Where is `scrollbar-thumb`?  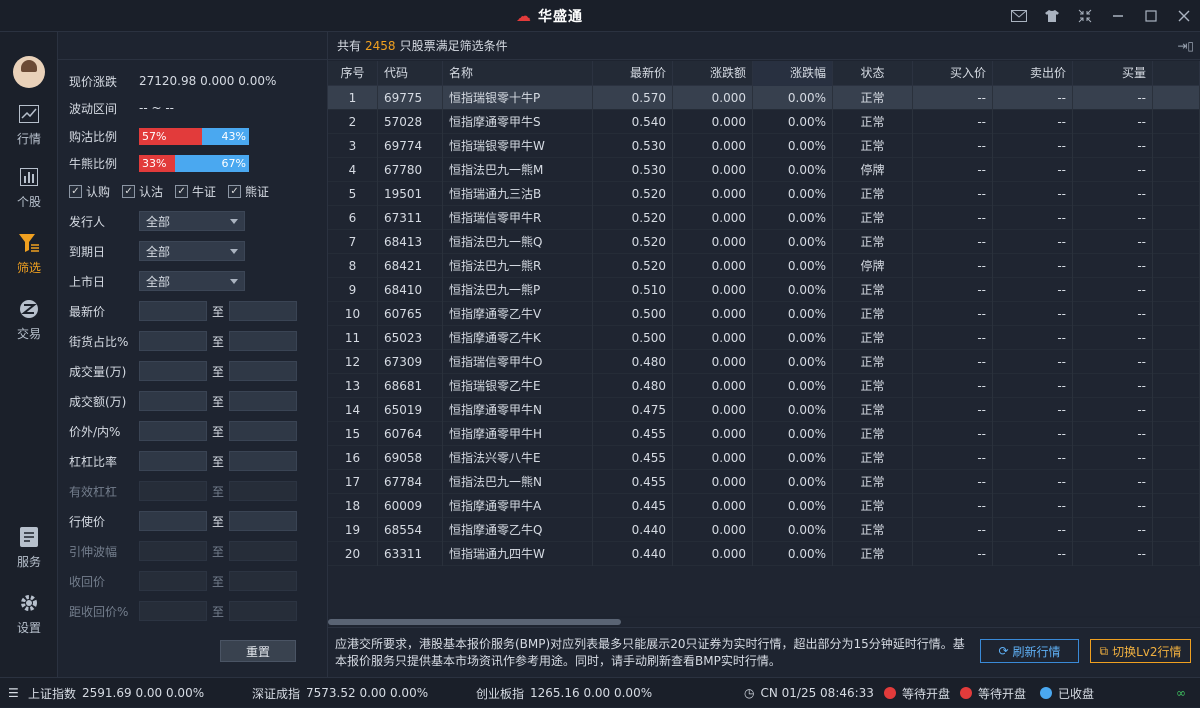
scrollbar-thumb is located at coordinates (474, 622).